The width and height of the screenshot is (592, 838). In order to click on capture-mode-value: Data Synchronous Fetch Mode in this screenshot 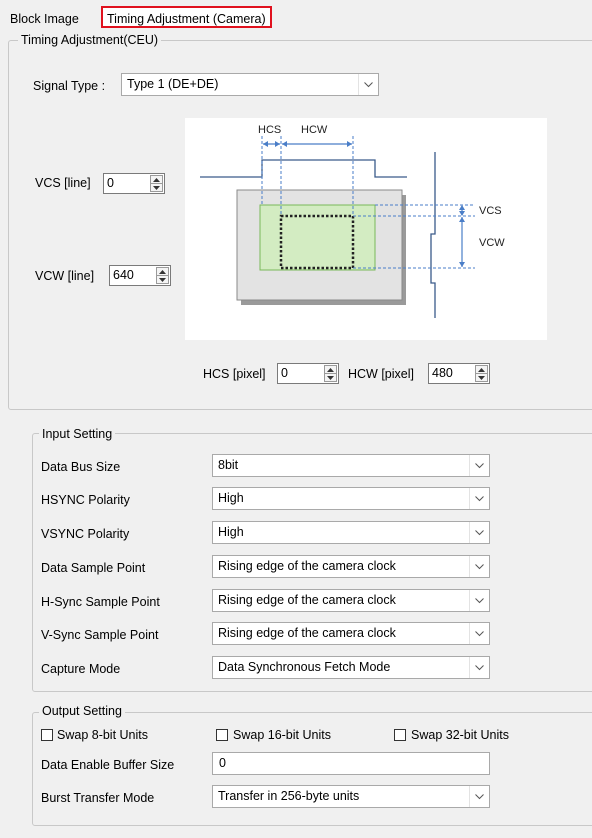, I will do `click(304, 667)`.